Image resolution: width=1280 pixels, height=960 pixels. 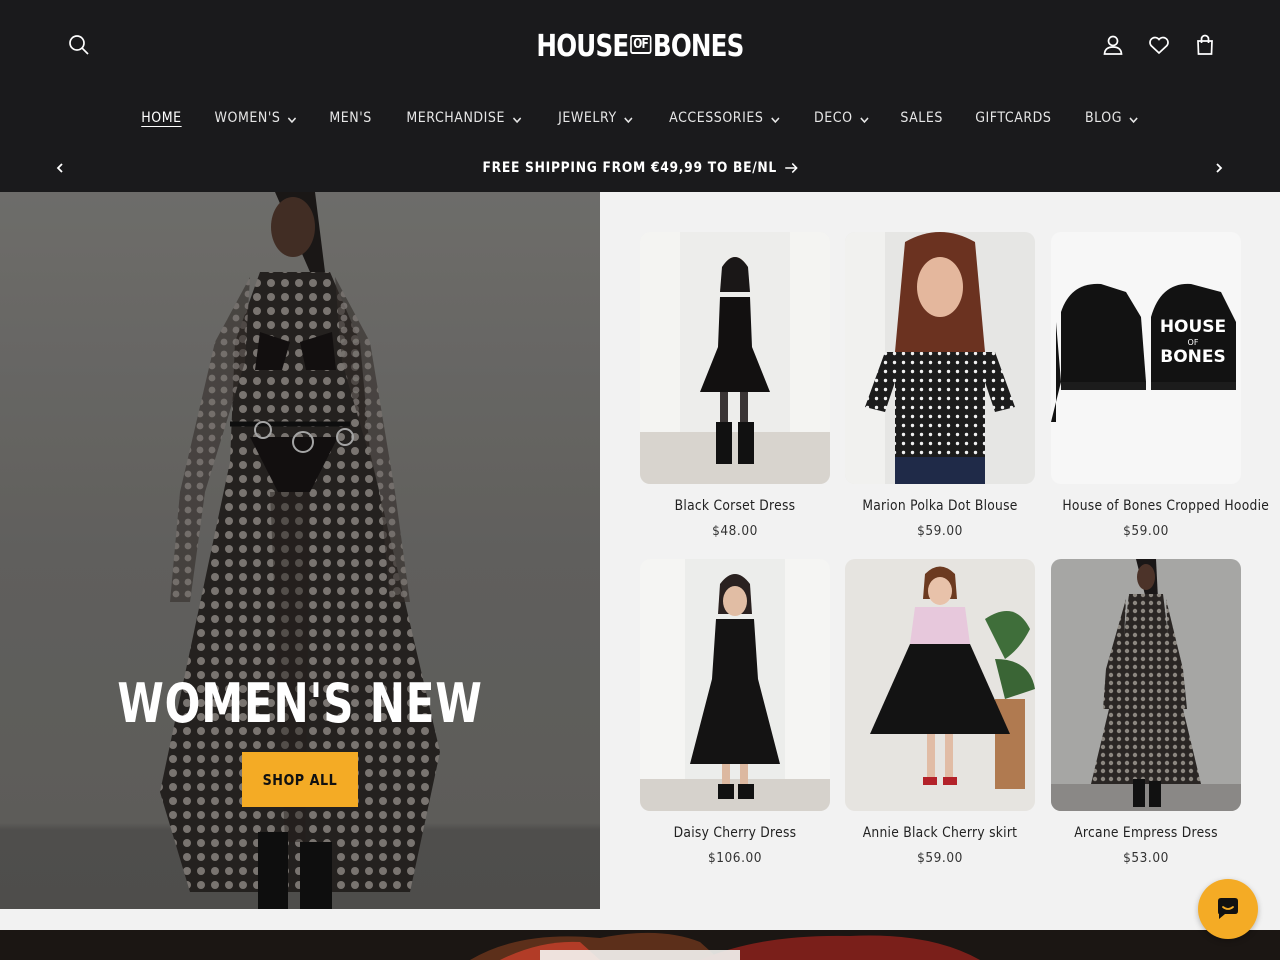 I want to click on nav-label: MERCHANDISE, so click(x=455, y=118).